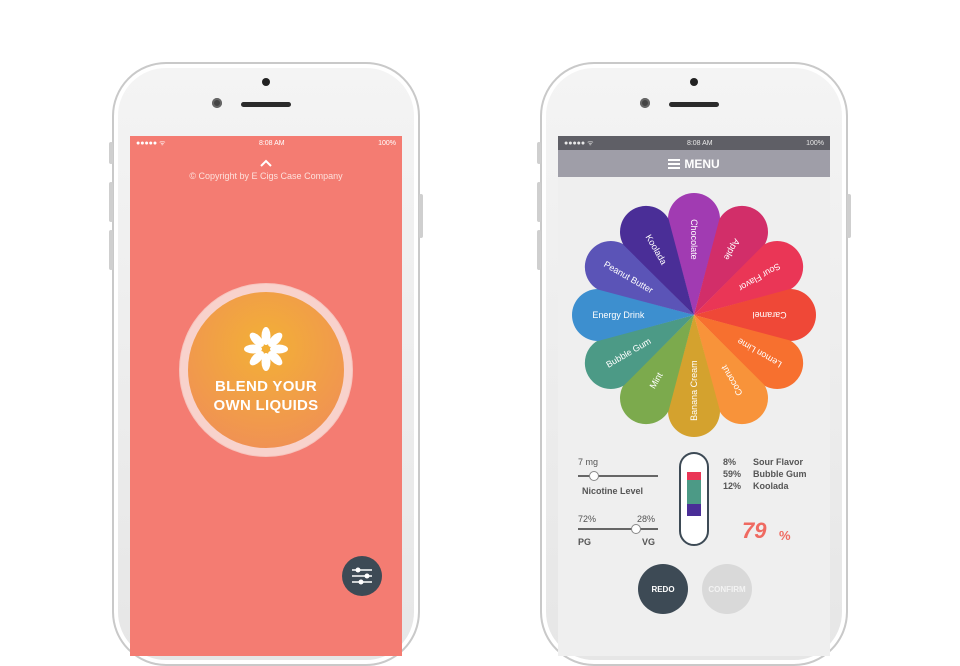 The image size is (960, 666). What do you see at coordinates (732, 474) in the screenshot?
I see `blend-percent: 59%` at bounding box center [732, 474].